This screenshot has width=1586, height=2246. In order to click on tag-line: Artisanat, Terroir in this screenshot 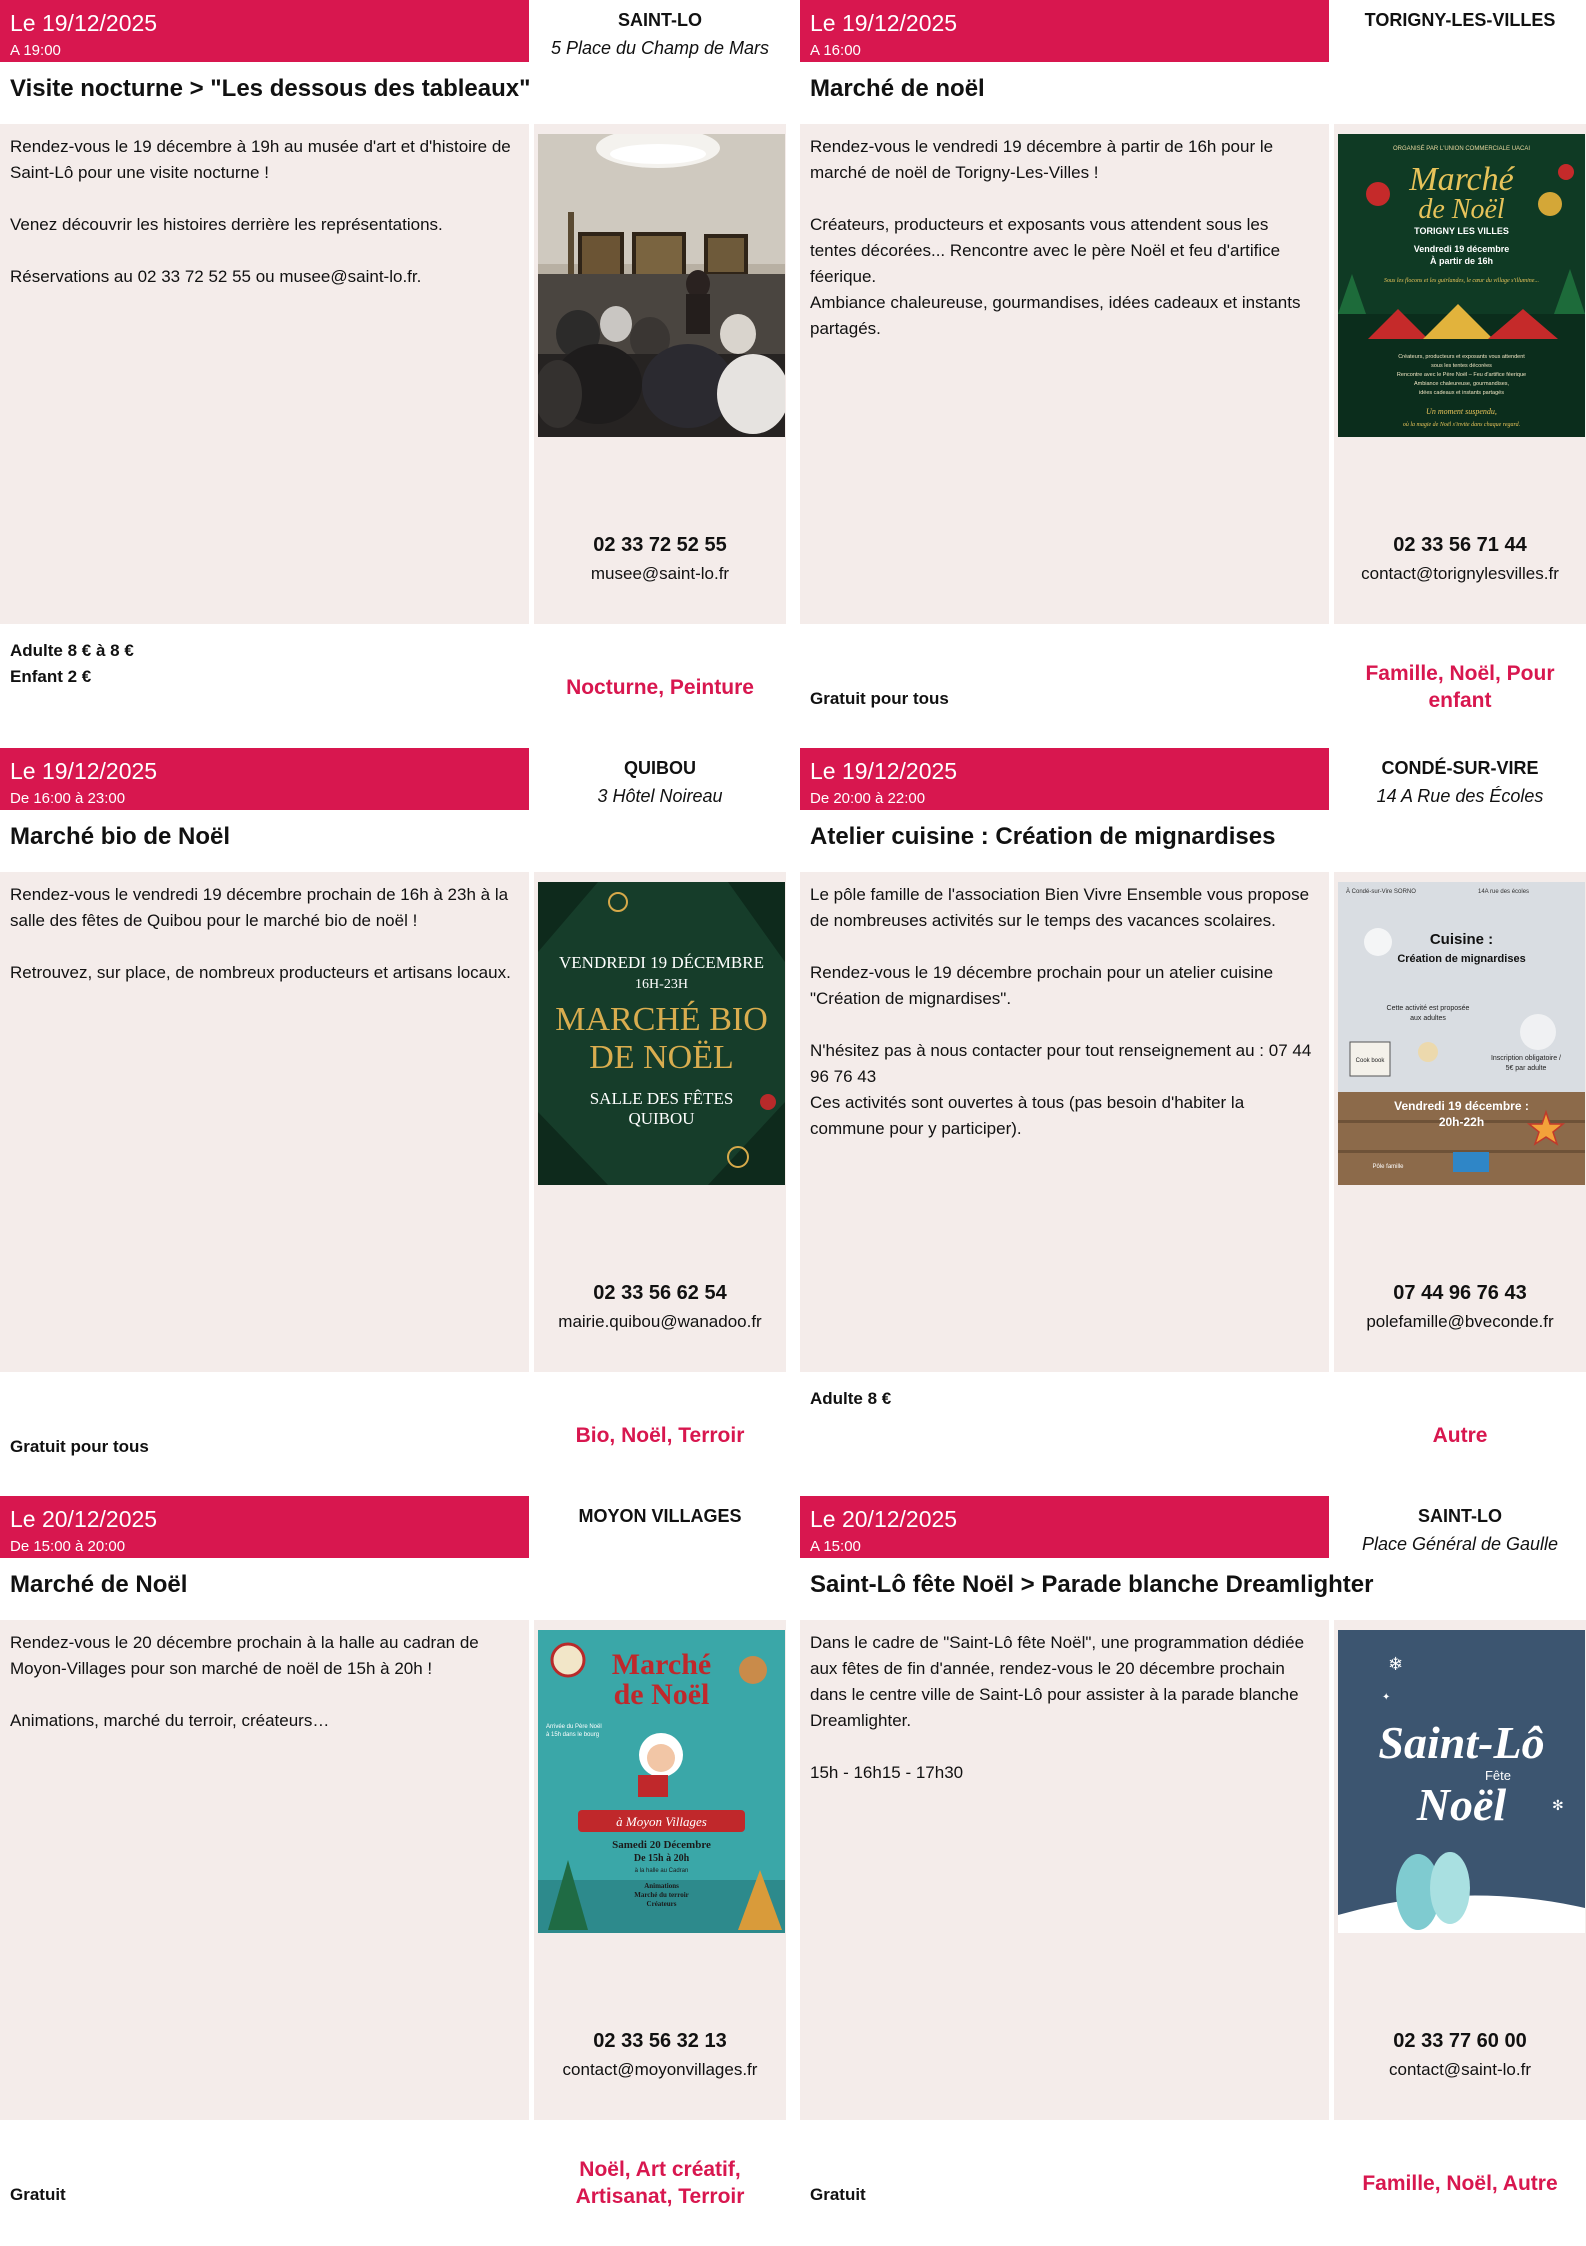, I will do `click(660, 2196)`.